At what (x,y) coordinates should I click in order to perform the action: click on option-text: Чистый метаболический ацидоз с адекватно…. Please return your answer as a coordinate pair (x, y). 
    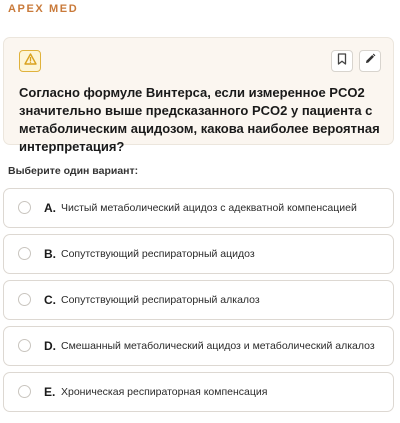
    Looking at the image, I should click on (209, 208).